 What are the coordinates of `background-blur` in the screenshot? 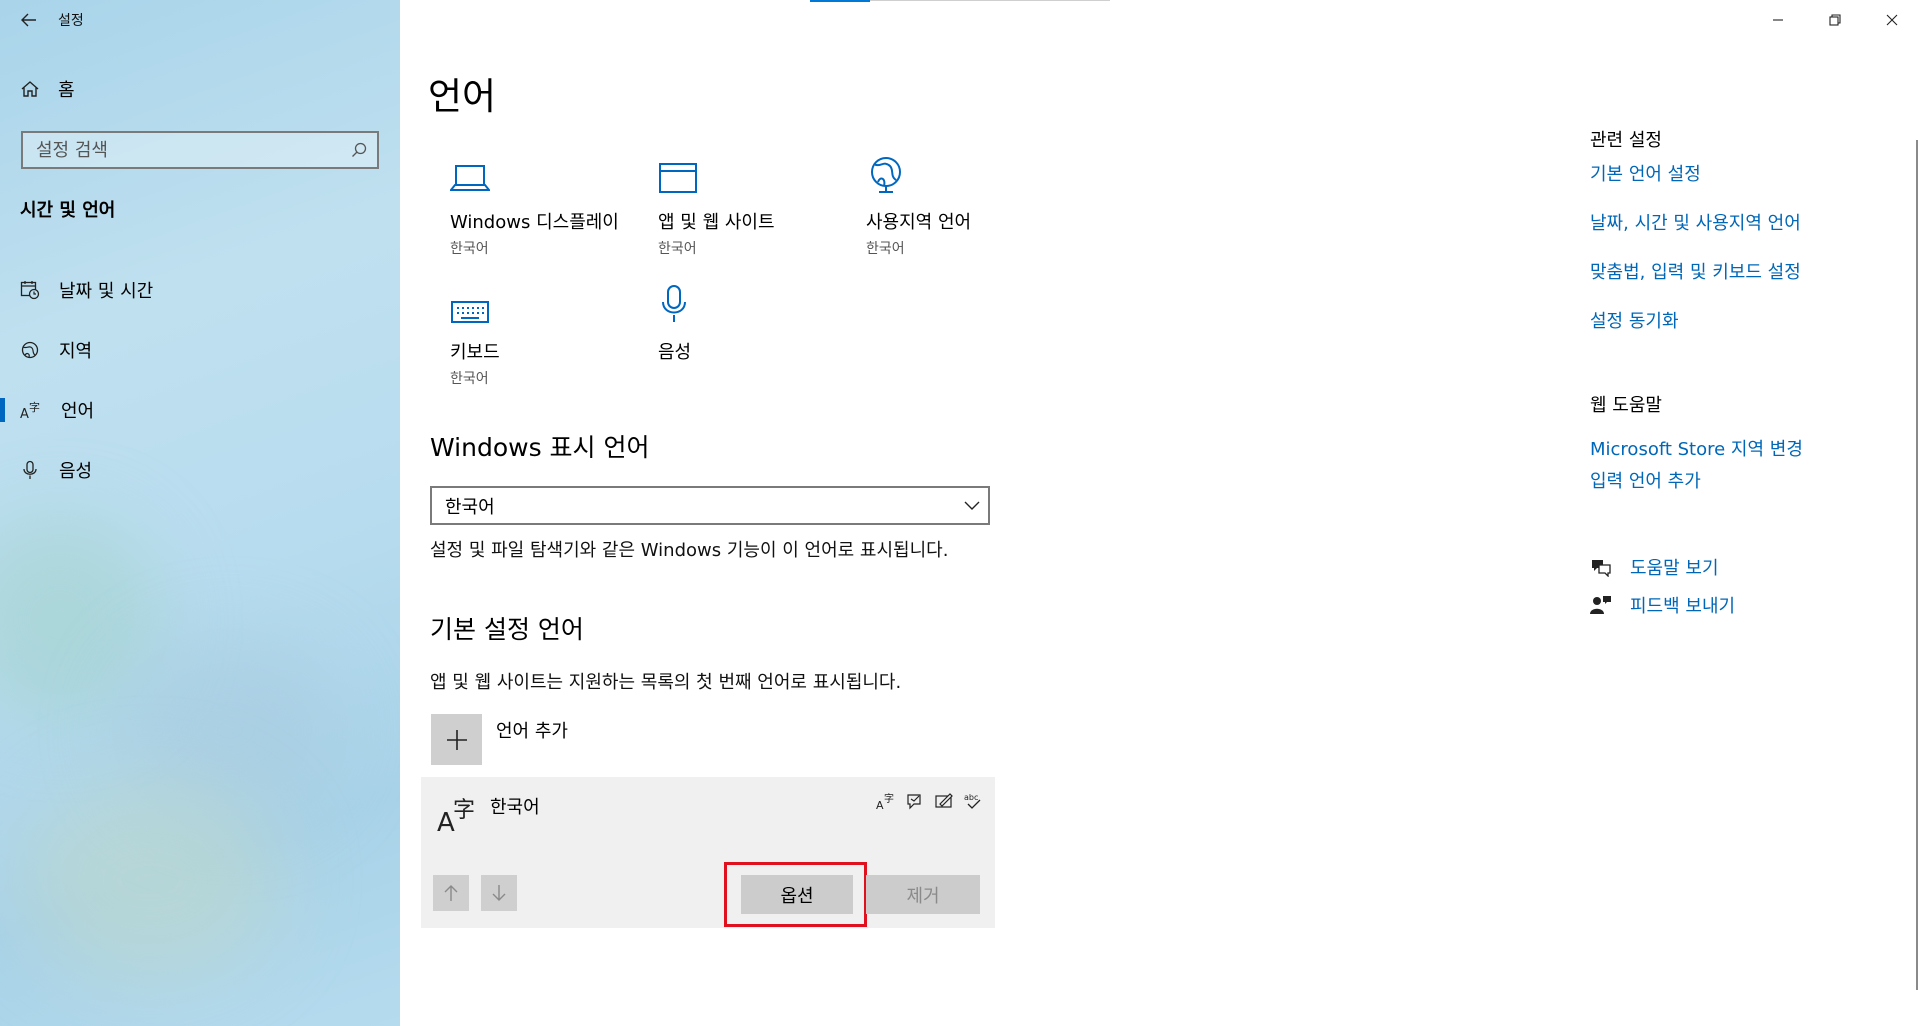 It's located at (150, 880).